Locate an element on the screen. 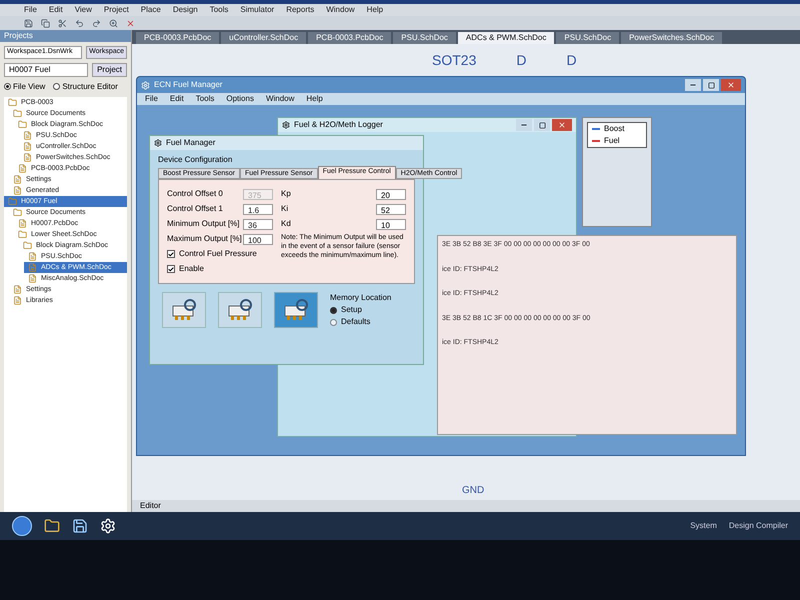 The image size is (800, 600). field-label: Kd is located at coordinates (286, 224).